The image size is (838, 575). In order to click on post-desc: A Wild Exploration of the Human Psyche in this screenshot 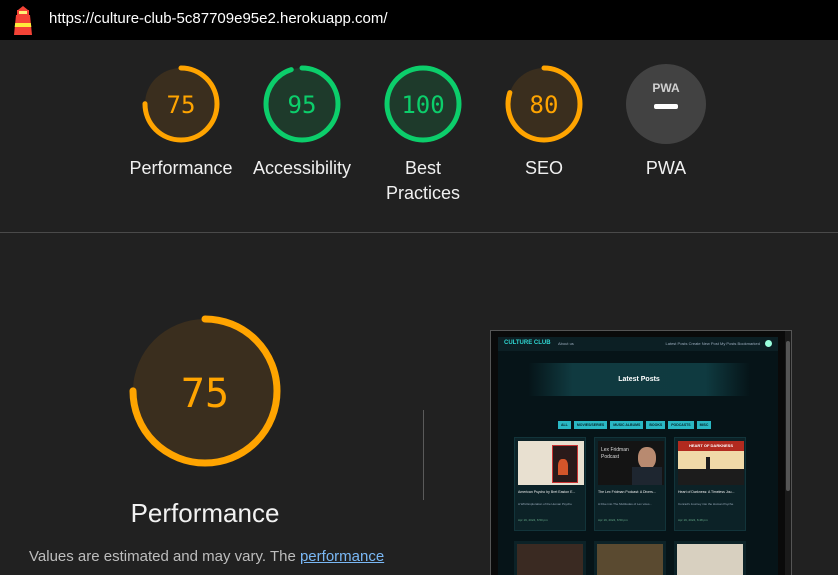, I will do `click(545, 504)`.